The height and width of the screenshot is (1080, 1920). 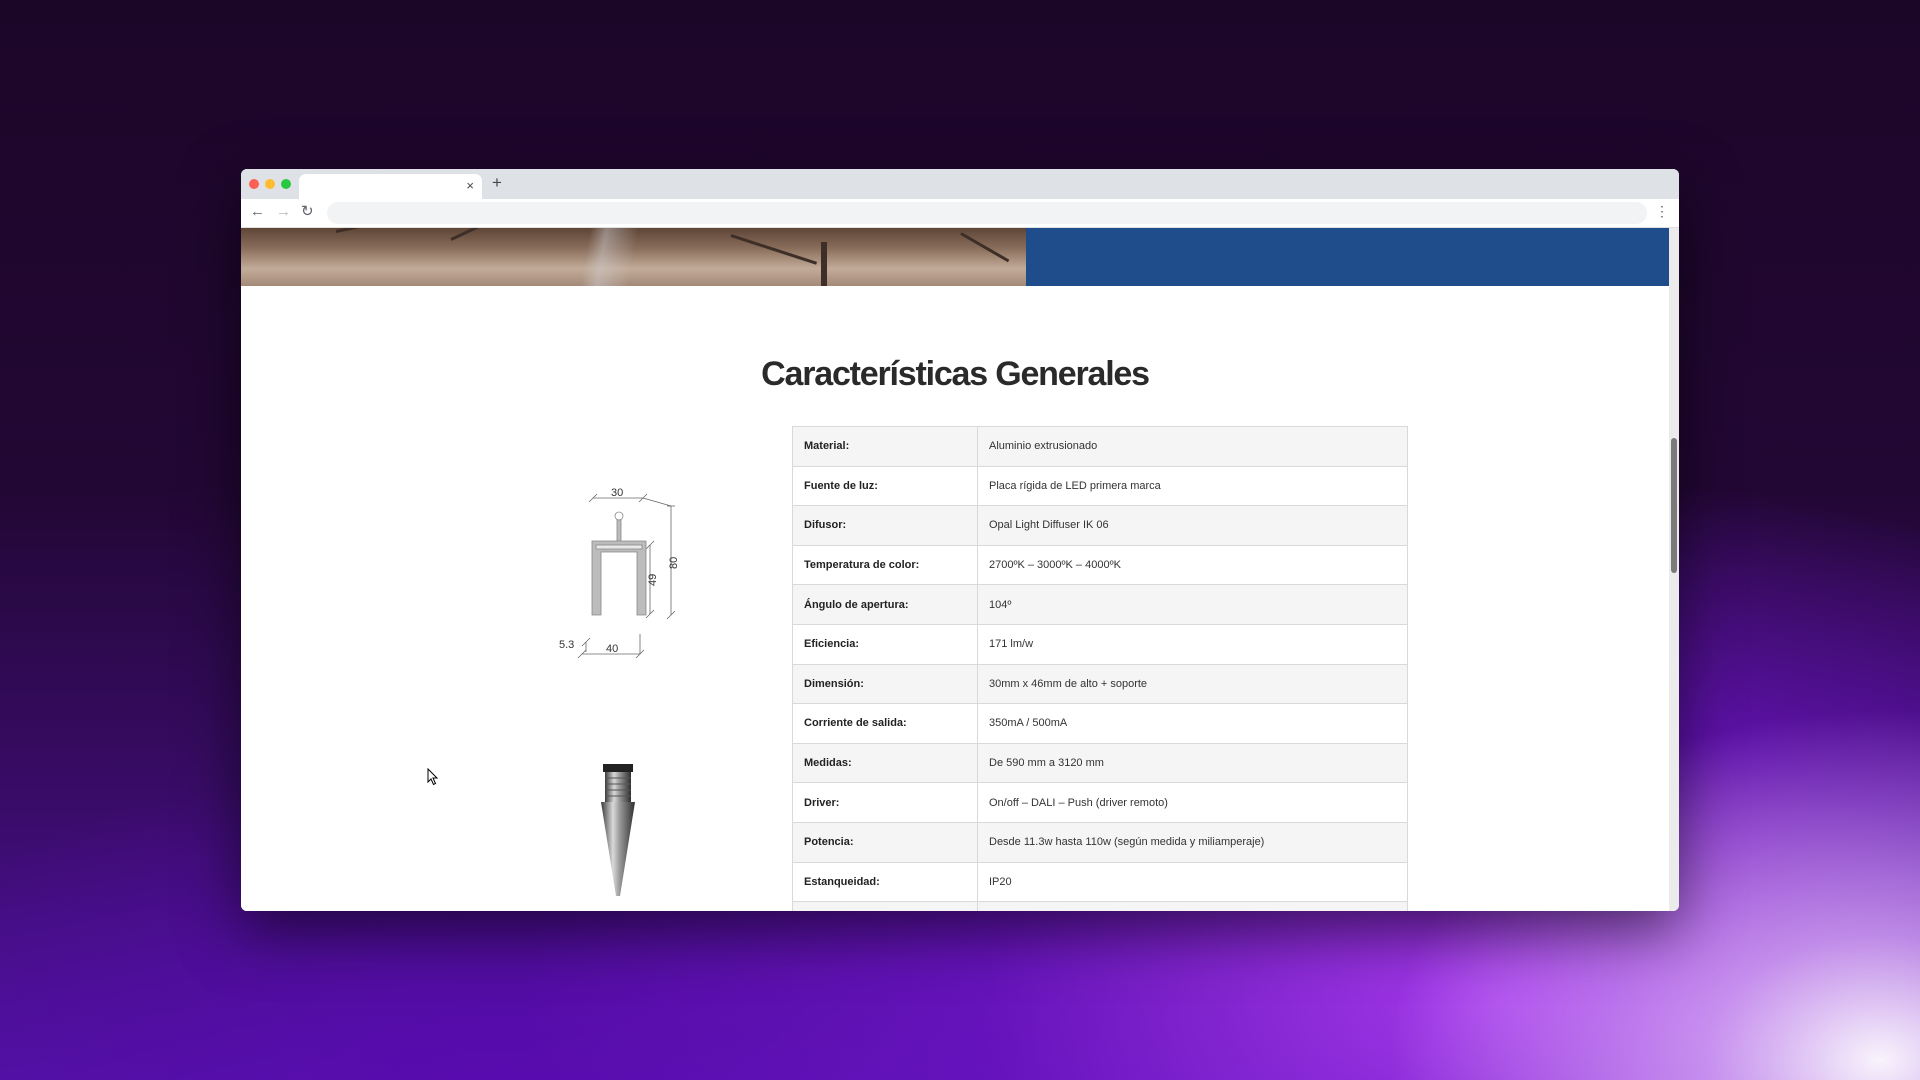 I want to click on window-controls, so click(x=270, y=184).